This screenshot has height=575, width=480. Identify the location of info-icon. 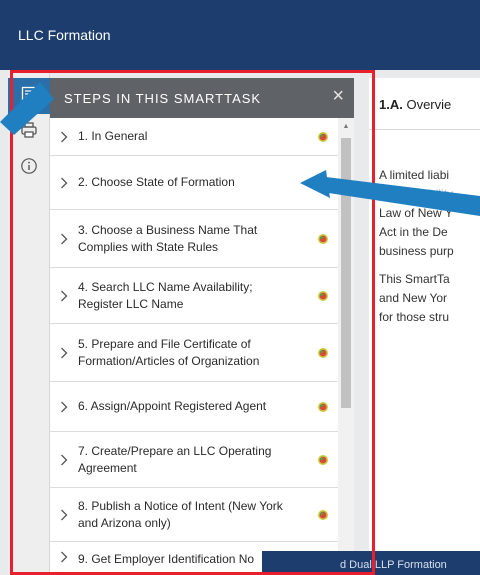
(29, 168).